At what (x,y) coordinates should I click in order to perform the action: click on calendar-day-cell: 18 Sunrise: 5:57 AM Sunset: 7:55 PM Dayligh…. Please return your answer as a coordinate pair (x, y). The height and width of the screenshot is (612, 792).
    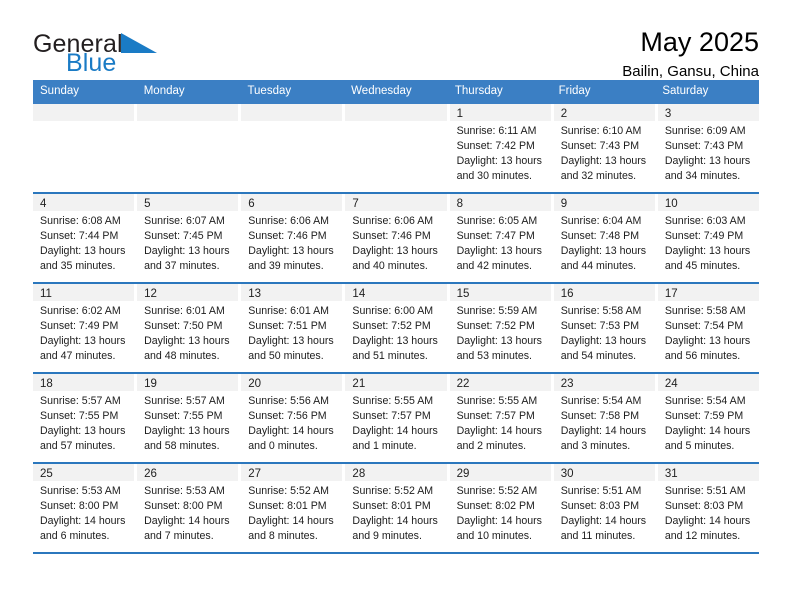
    Looking at the image, I should click on (85, 417).